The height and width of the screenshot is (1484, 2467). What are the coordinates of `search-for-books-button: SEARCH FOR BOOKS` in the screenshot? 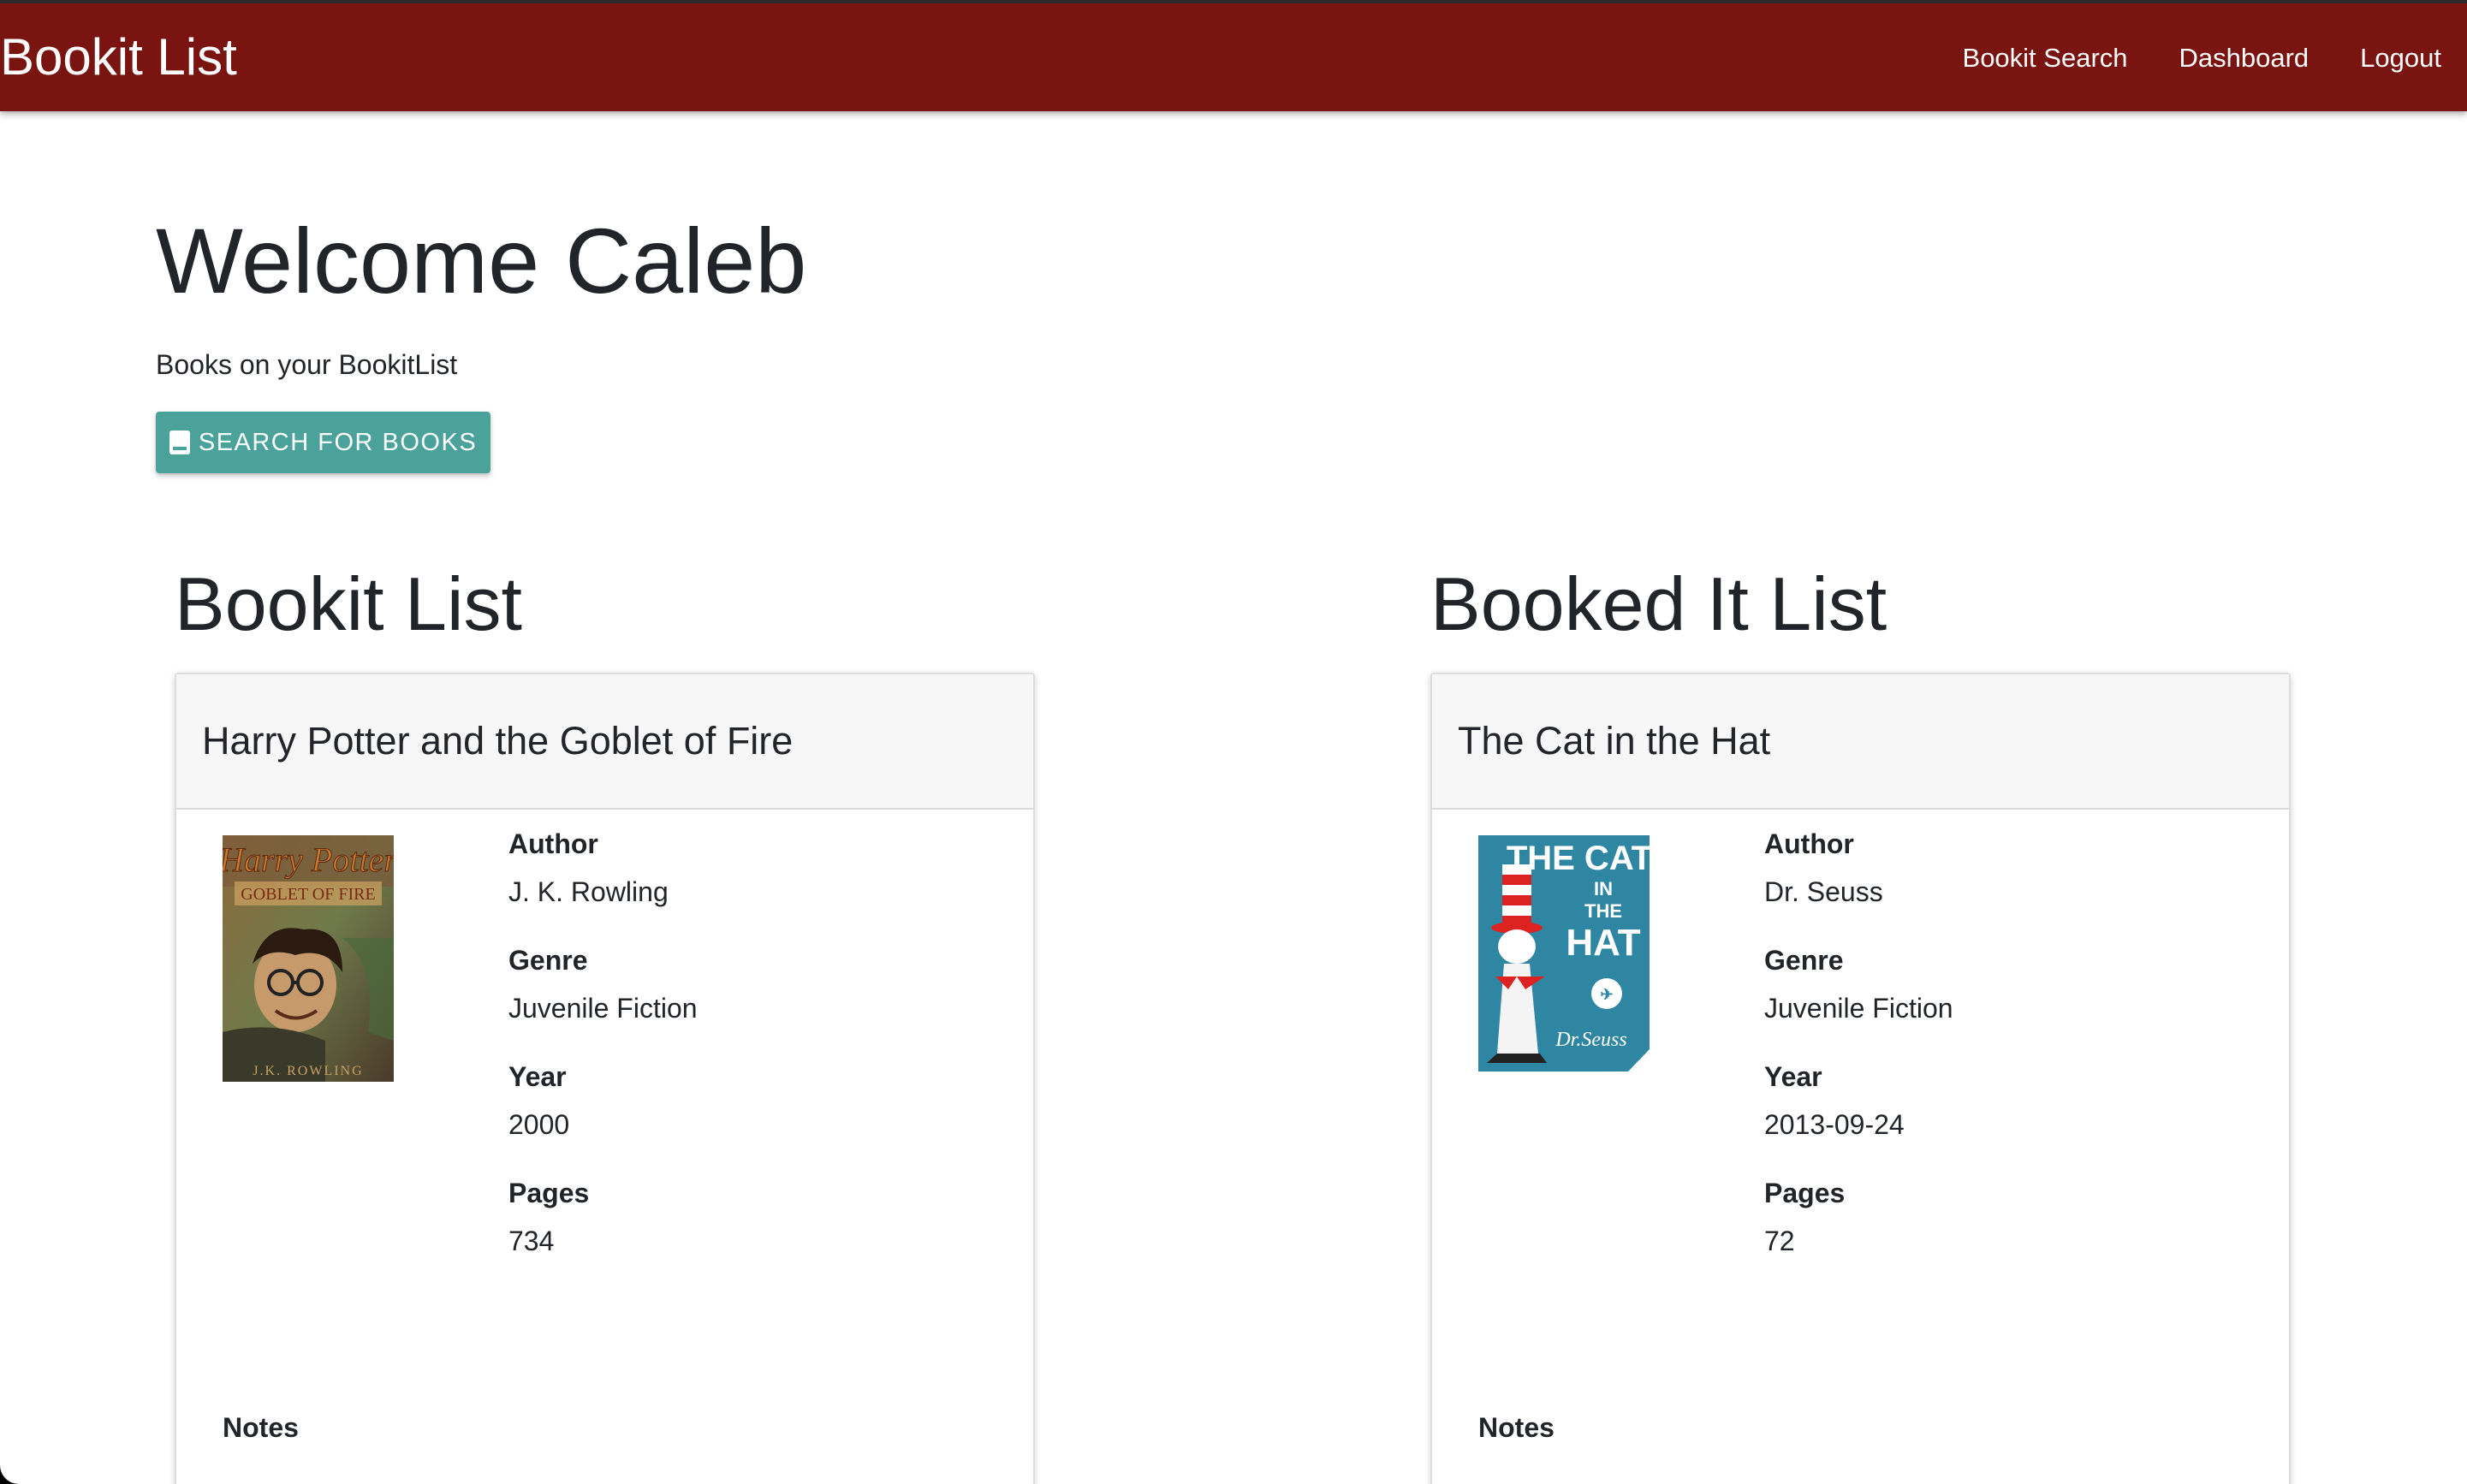 It's located at (323, 442).